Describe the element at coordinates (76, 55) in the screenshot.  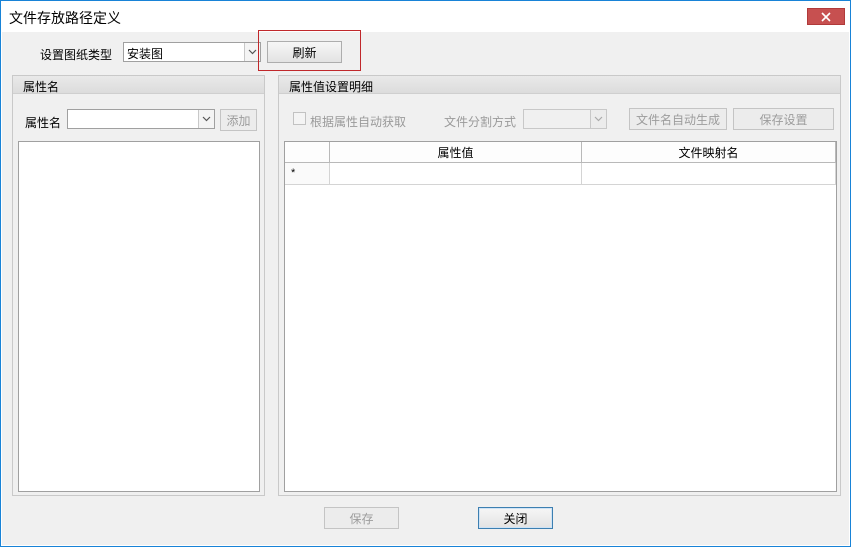
I see `drawing-type-label: 设置图纸类型` at that location.